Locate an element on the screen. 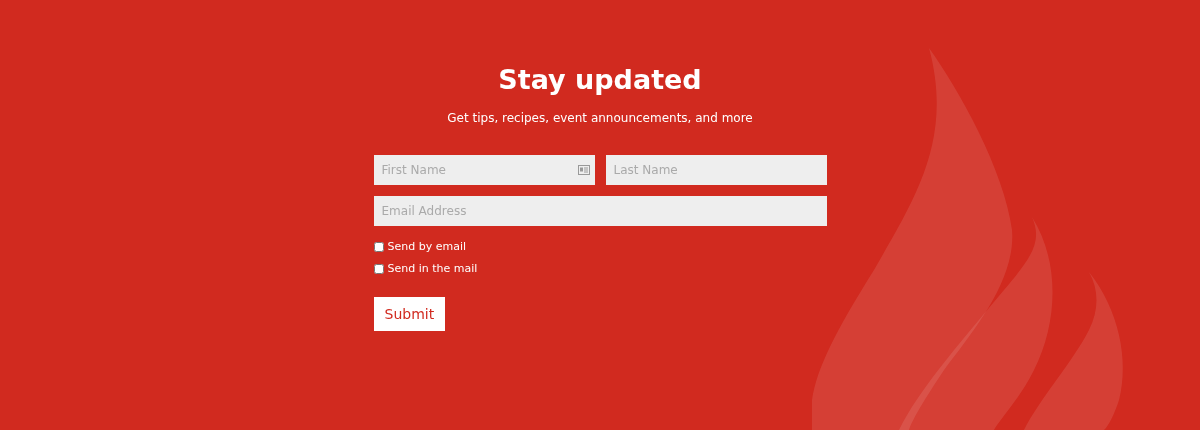 The width and height of the screenshot is (1200, 430). heading: Stay updated is located at coordinates (600, 80).